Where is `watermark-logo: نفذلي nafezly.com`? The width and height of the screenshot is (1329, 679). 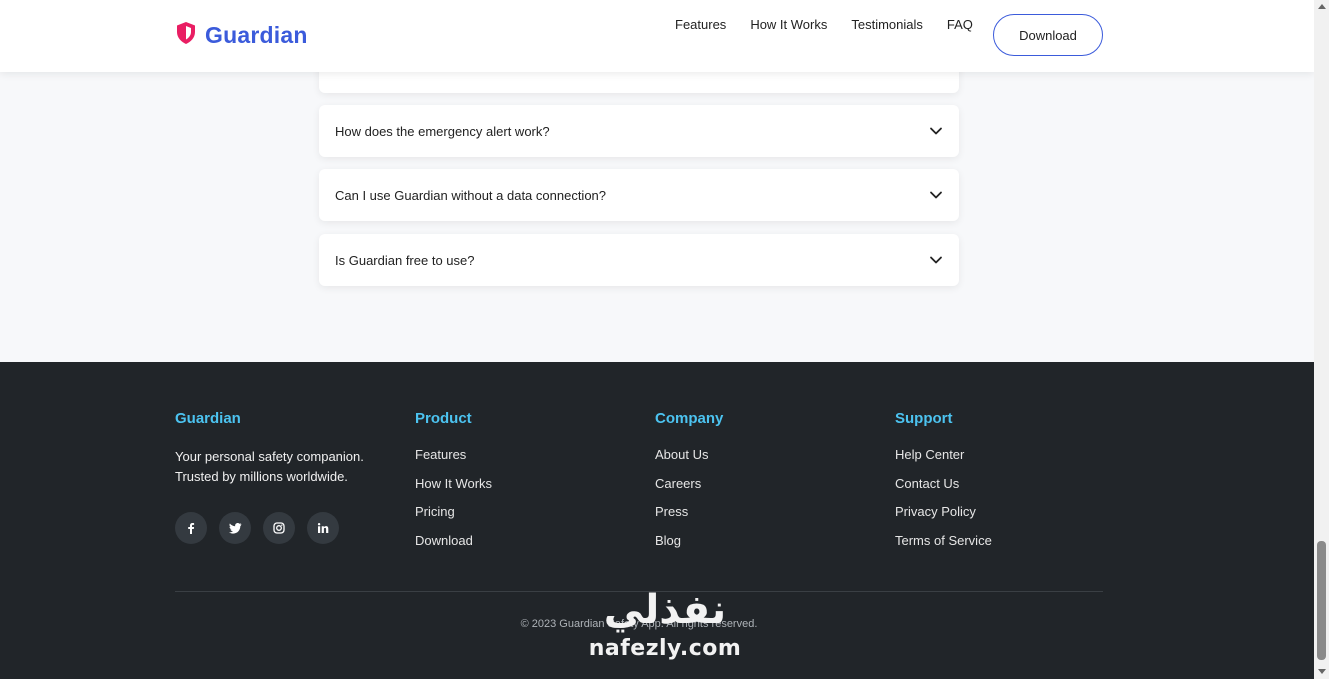 watermark-logo: نفذلي nafezly.com is located at coordinates (665, 632).